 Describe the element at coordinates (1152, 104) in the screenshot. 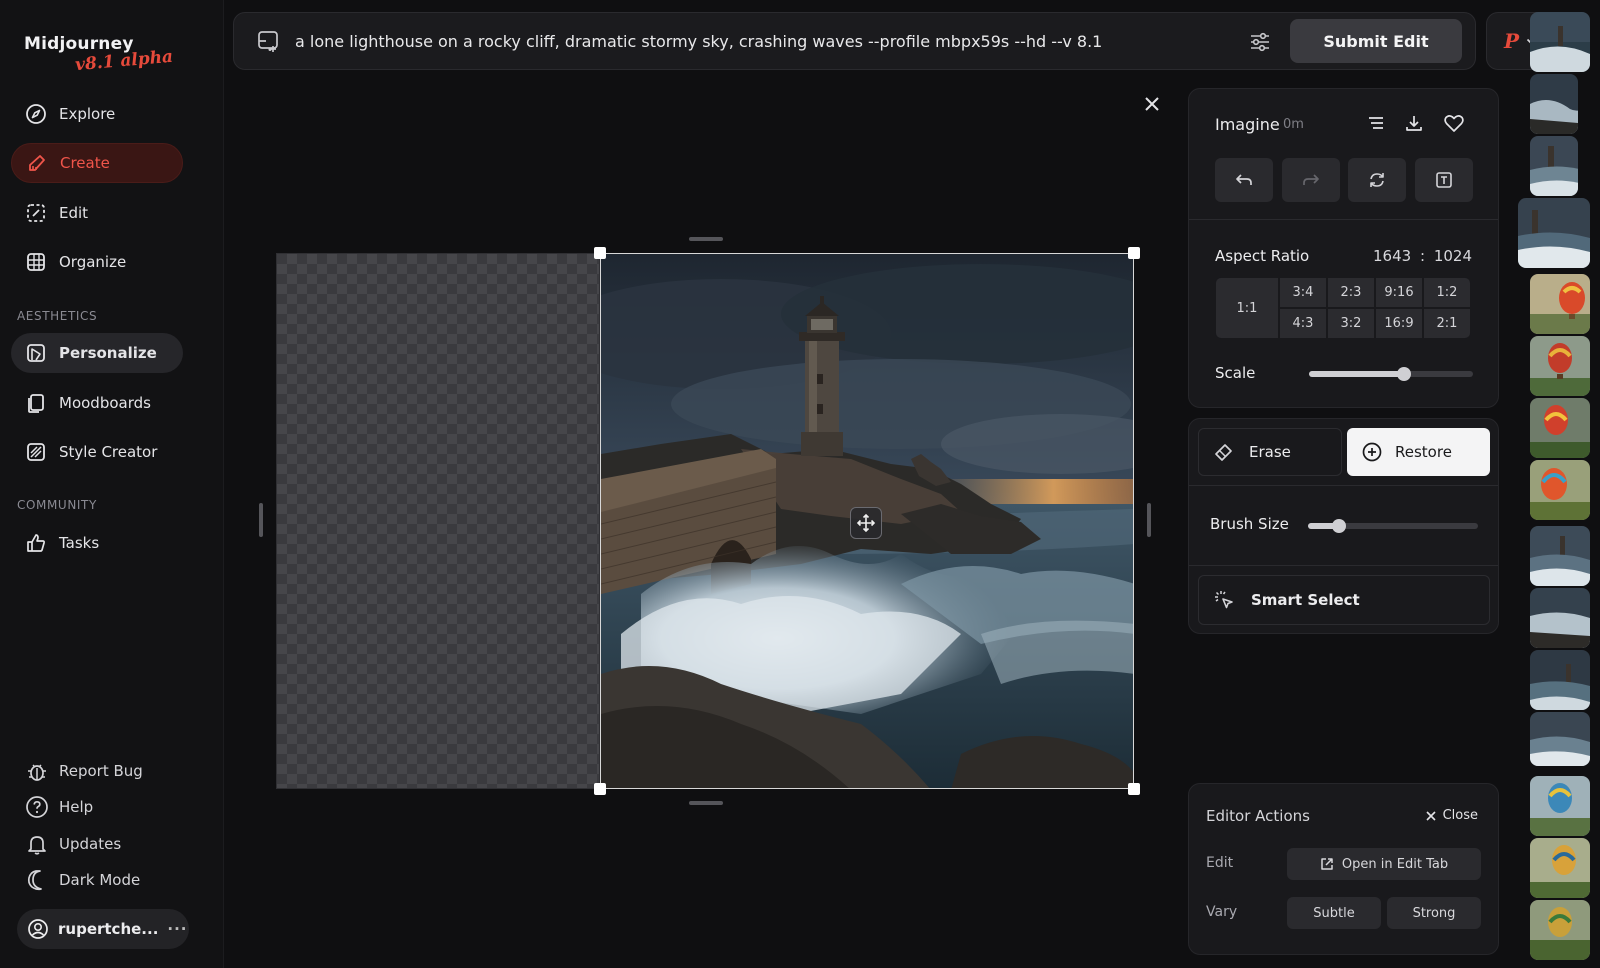

I see `close-editor-icon` at that location.